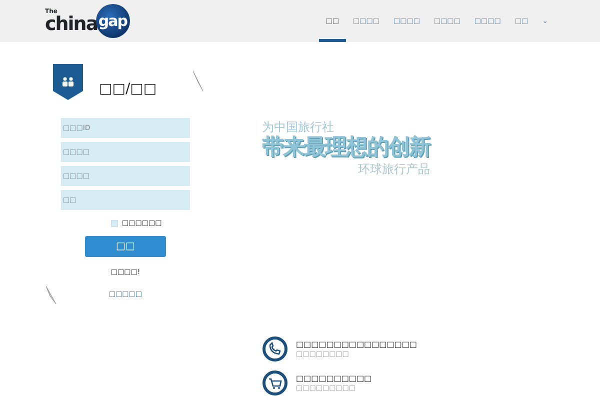 The height and width of the screenshot is (400, 600). Describe the element at coordinates (128, 89) in the screenshot. I see `login-title: □□/□□` at that location.